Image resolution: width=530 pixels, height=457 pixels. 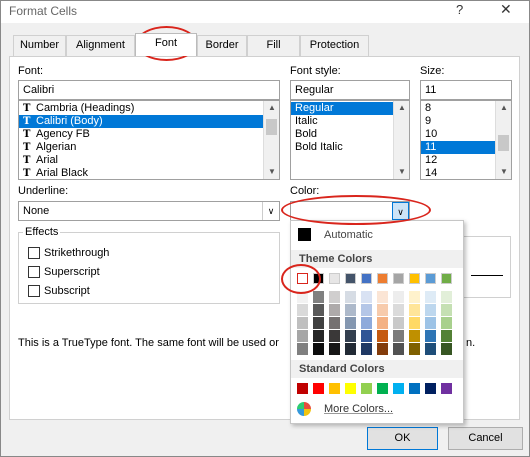 What do you see at coordinates (39, 45) in the screenshot?
I see `tab-number: Number` at bounding box center [39, 45].